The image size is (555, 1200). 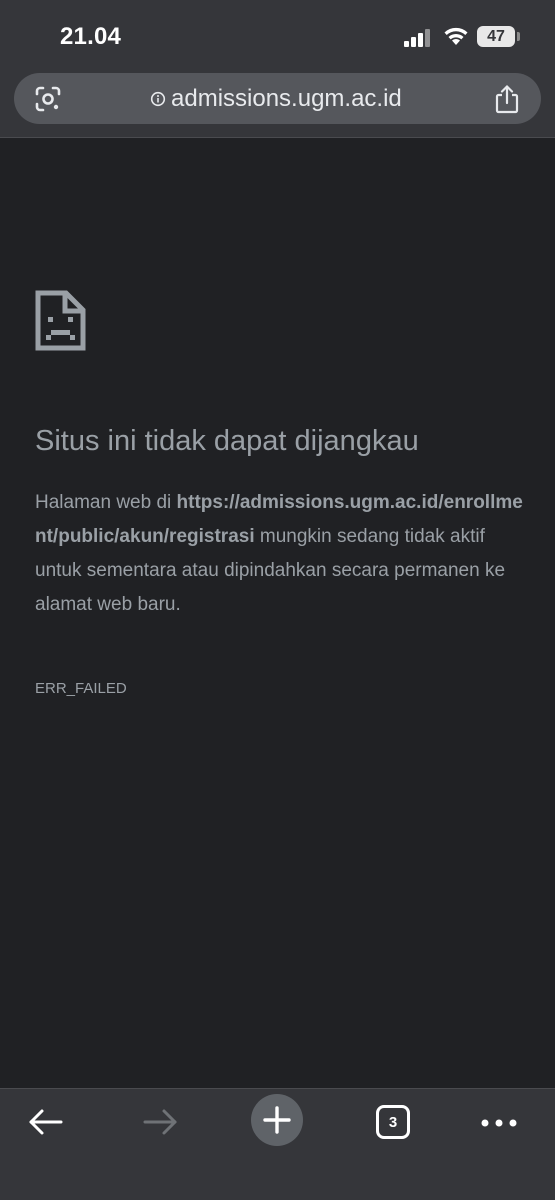 I want to click on error-description-prefix: Halaman web di, so click(x=106, y=502).